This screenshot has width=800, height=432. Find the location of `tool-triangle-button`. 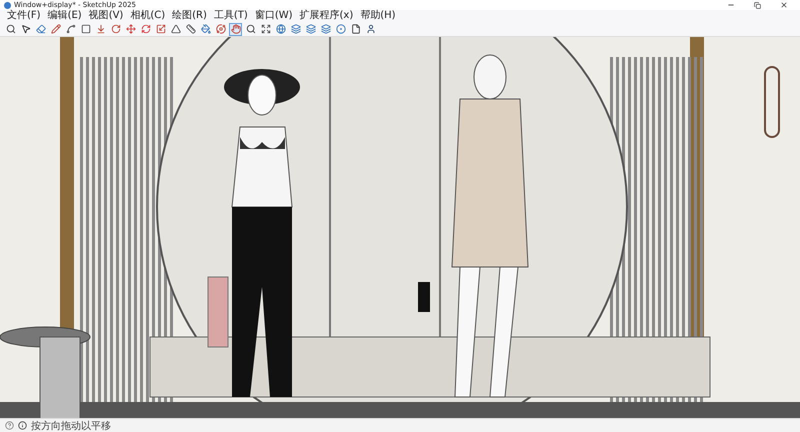

tool-triangle-button is located at coordinates (175, 29).